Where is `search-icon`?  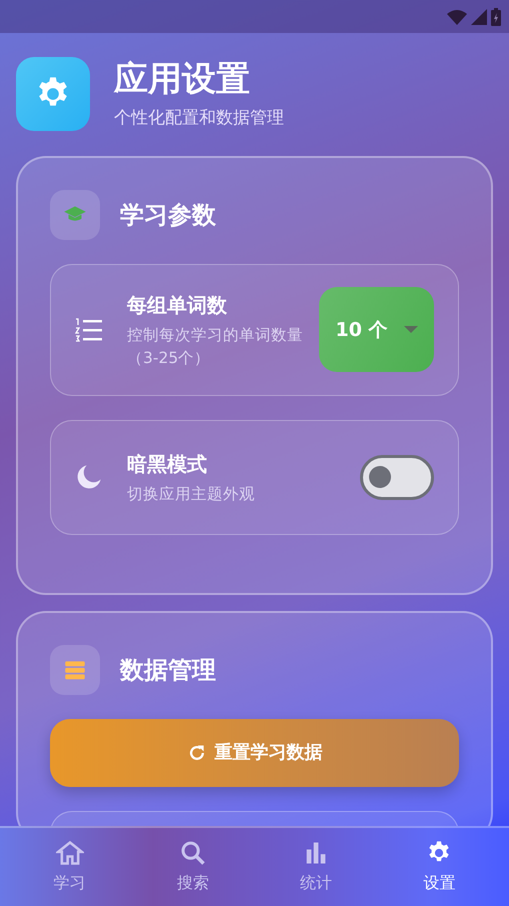 search-icon is located at coordinates (192, 853).